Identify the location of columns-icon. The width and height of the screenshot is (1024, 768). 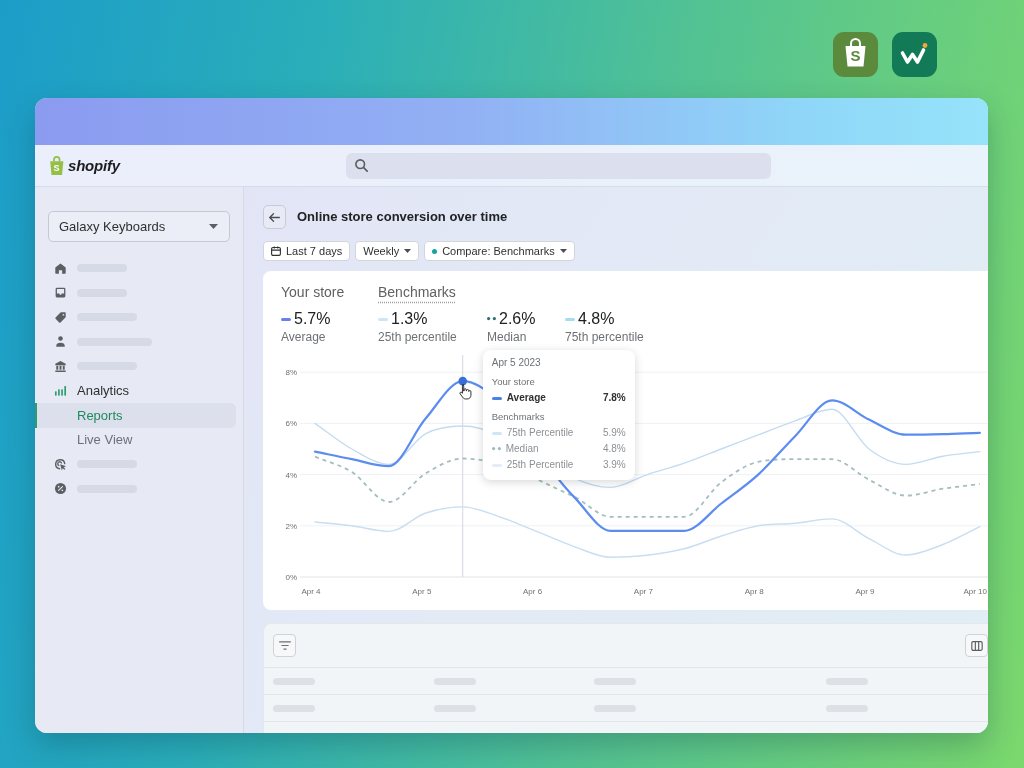
(976, 645).